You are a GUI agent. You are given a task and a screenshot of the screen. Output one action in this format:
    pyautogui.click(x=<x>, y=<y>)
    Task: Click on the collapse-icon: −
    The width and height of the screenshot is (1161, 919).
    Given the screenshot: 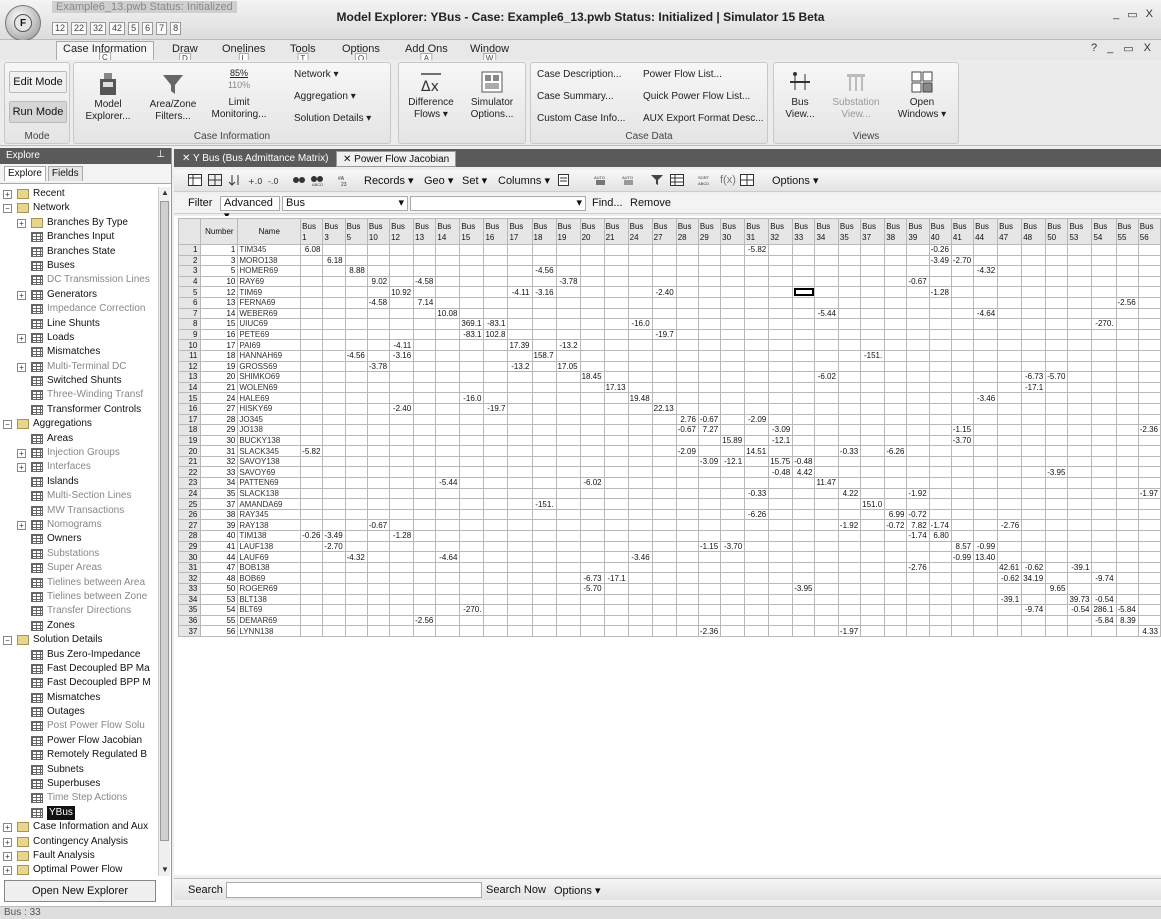 What is the action you would take?
    pyautogui.click(x=7, y=209)
    